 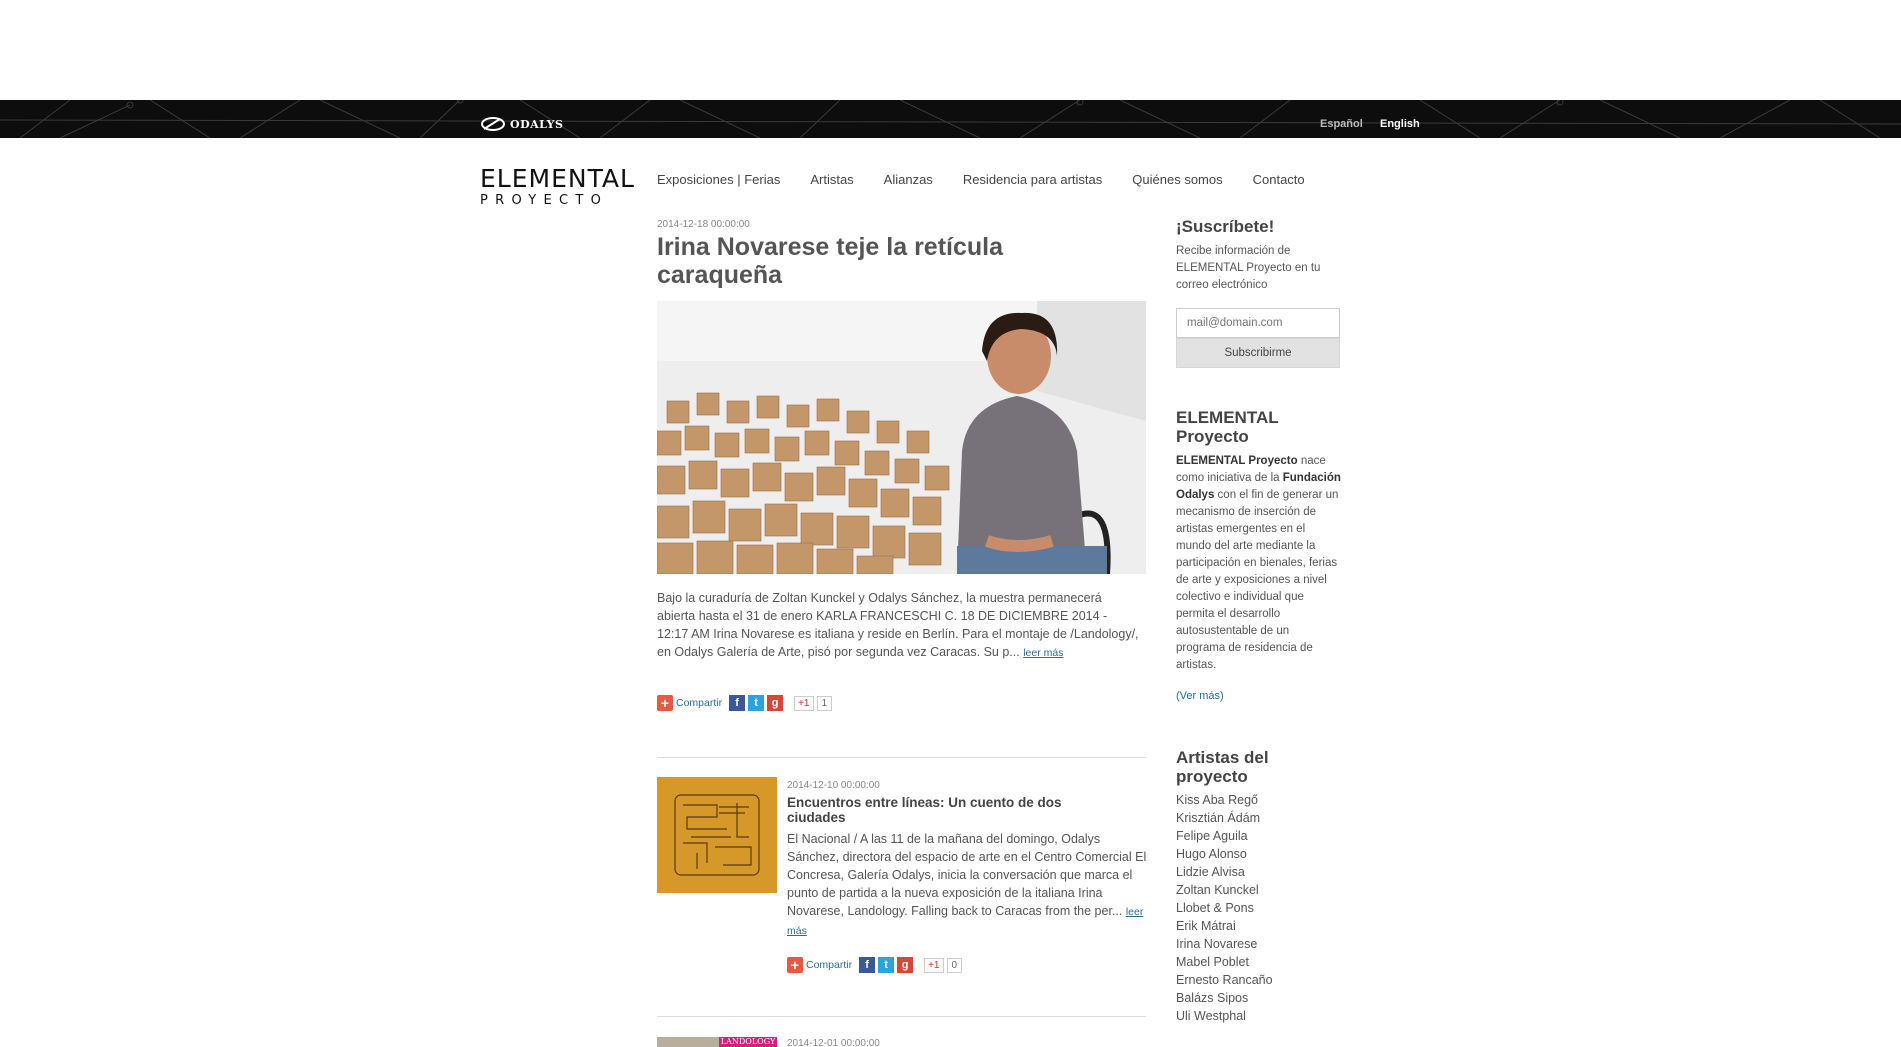 What do you see at coordinates (1200, 696) in the screenshot?
I see `about-more-link: (Ver más)` at bounding box center [1200, 696].